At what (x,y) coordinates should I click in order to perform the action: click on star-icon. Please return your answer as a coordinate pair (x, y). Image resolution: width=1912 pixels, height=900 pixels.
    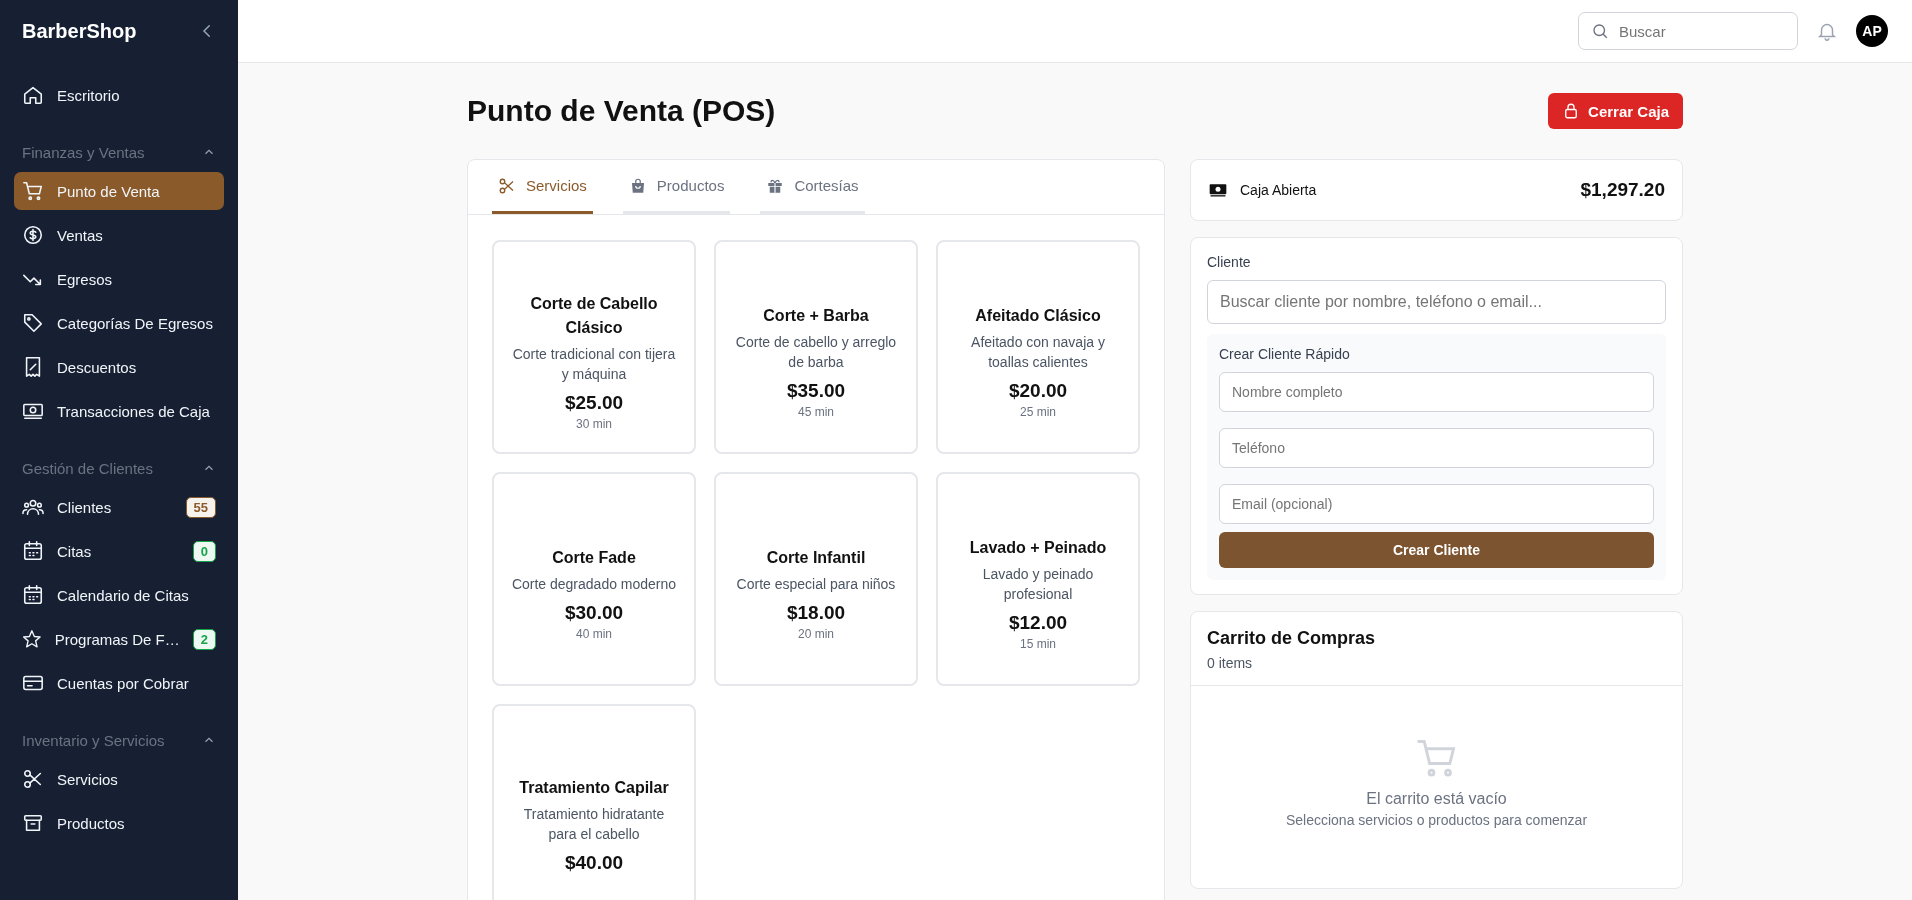
    Looking at the image, I should click on (32, 639).